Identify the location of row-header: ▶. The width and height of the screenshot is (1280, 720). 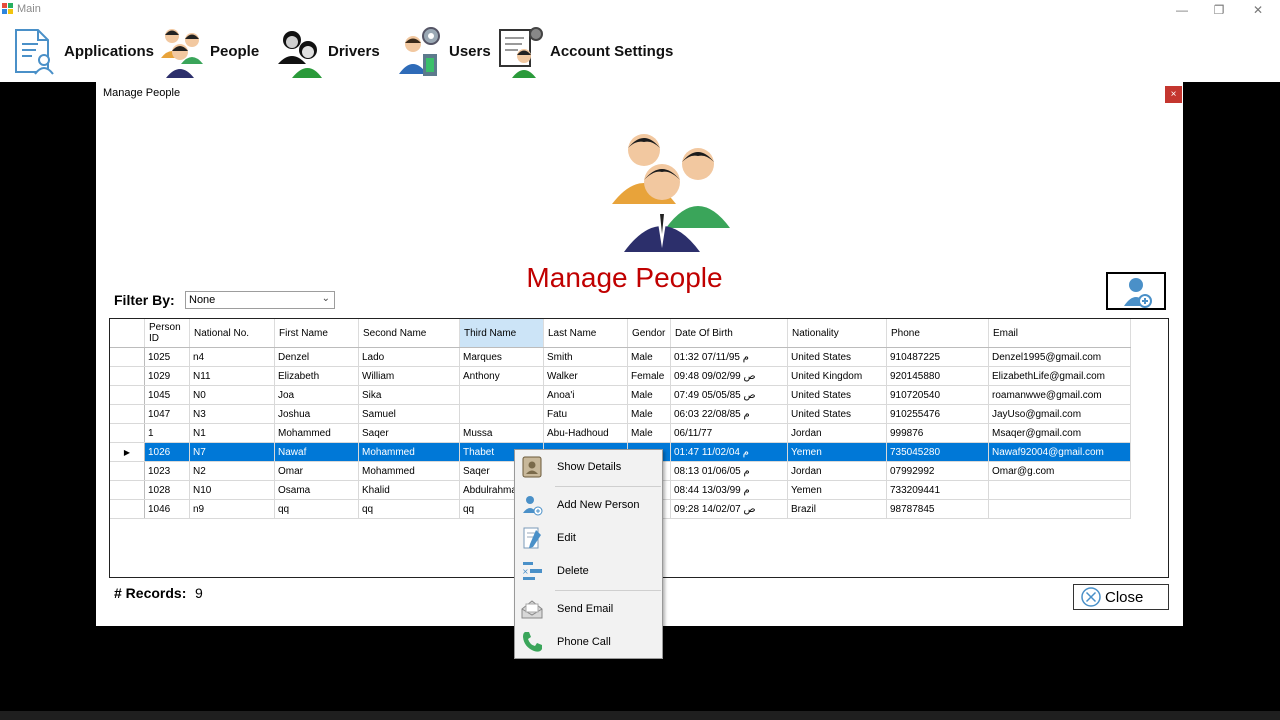
(127, 452).